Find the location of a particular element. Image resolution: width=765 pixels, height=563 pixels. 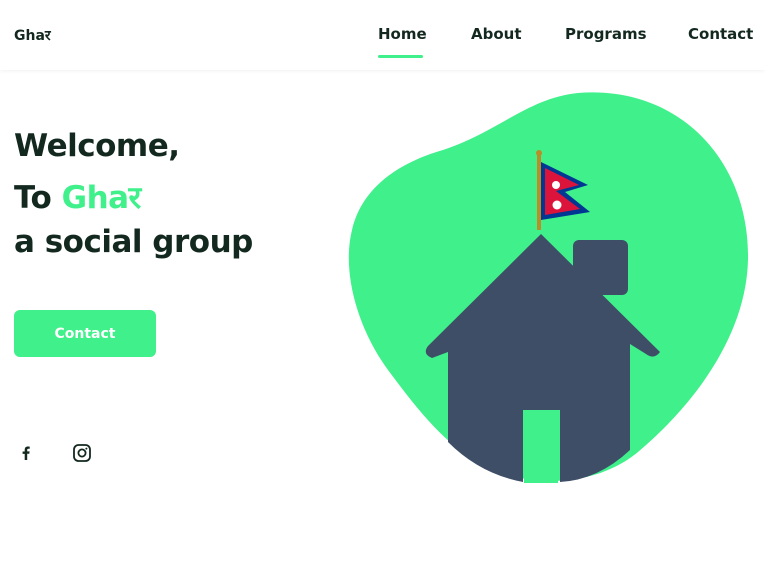

active-nav-indicator is located at coordinates (400, 56).